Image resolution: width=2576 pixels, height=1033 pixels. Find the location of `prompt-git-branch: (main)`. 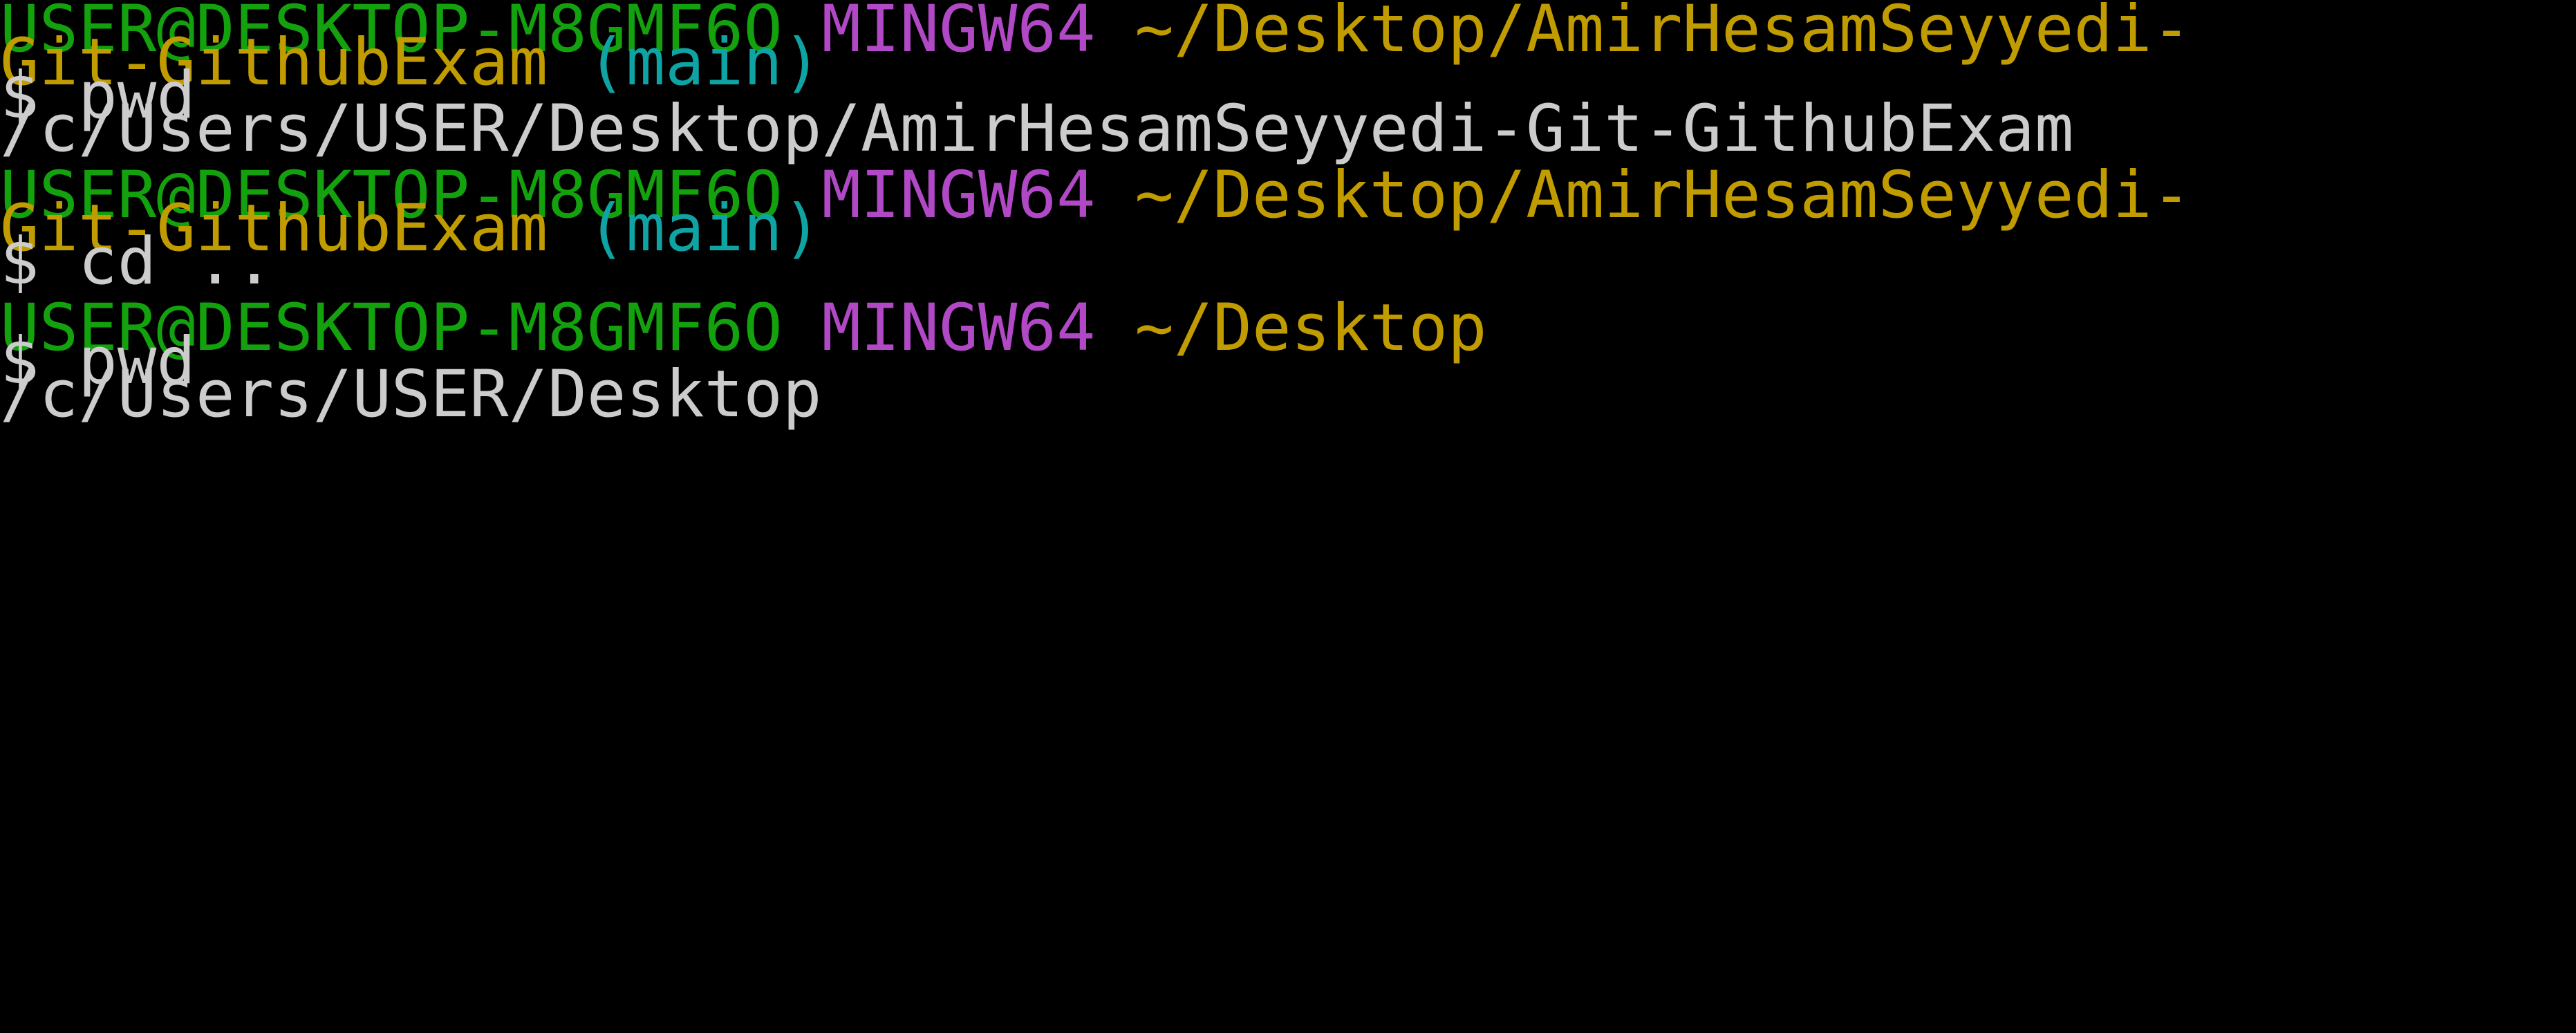

prompt-git-branch: (main) is located at coordinates (704, 228).